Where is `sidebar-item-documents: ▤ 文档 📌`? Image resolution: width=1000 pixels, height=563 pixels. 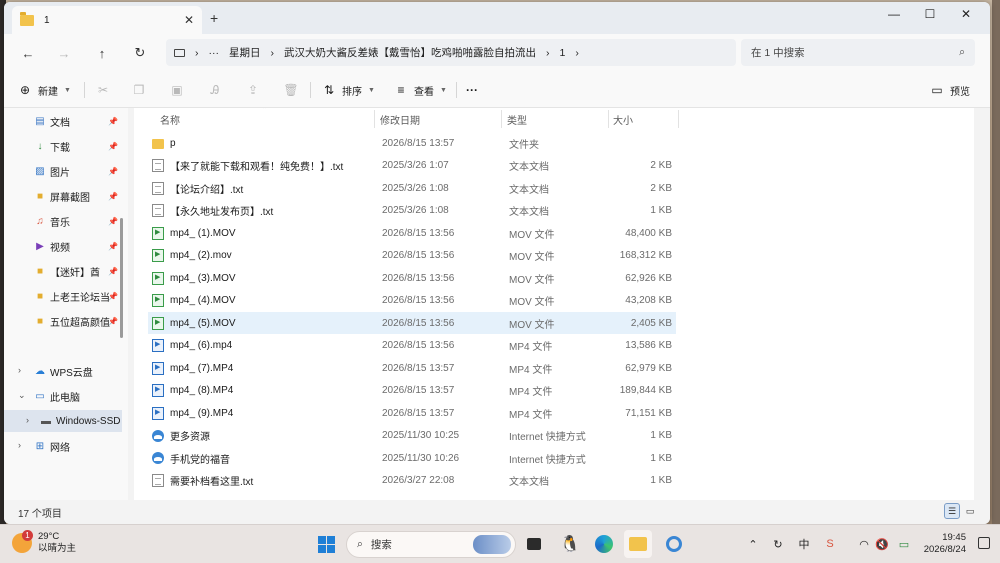 sidebar-item-documents: ▤ 文档 📌 is located at coordinates (63, 121).